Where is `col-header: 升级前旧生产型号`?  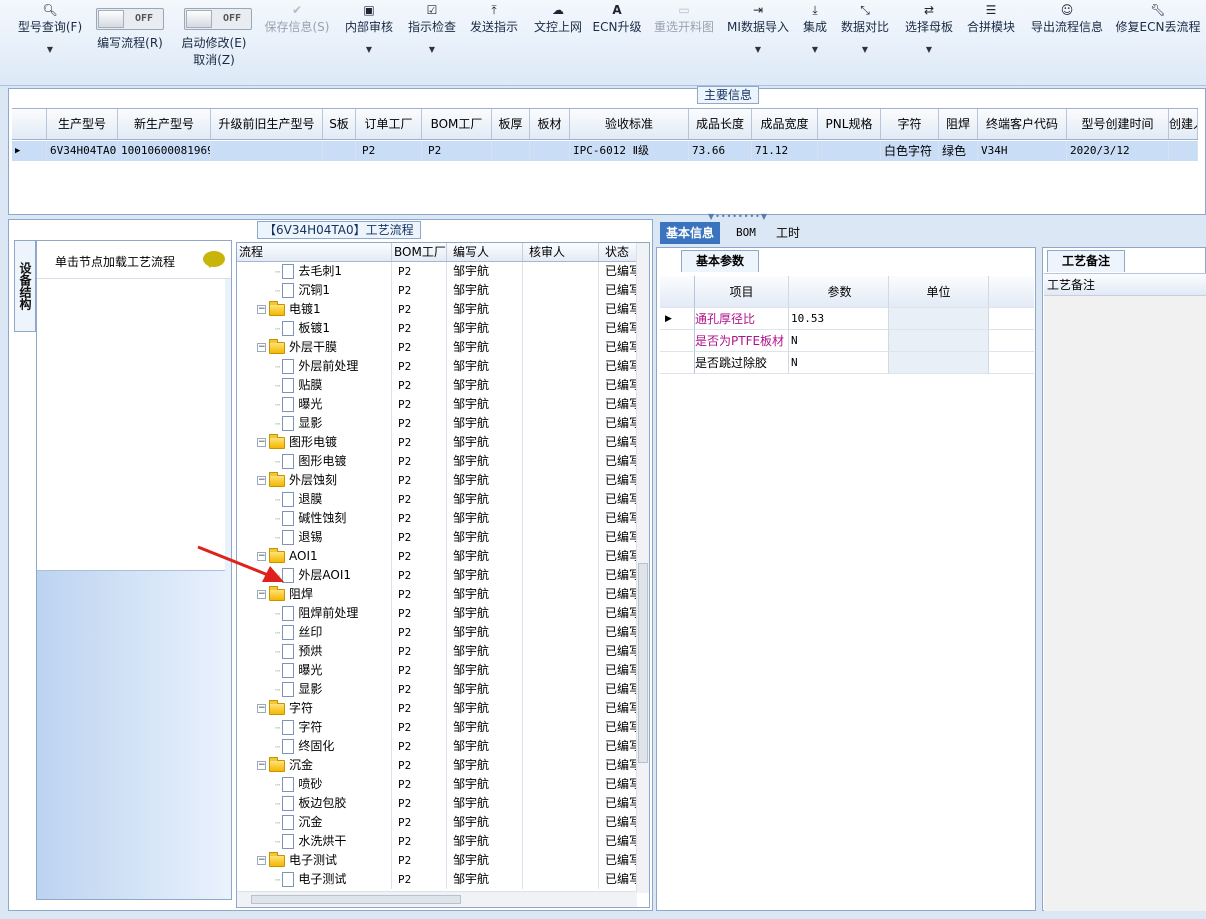 col-header: 升级前旧生产型号 is located at coordinates (267, 124).